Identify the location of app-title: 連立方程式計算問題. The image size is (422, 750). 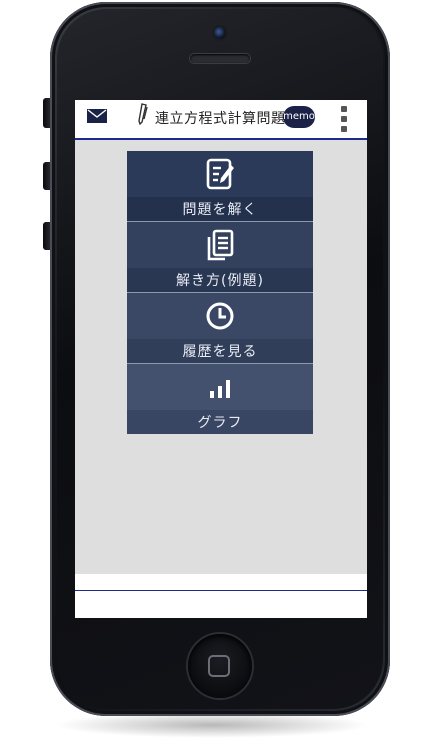
(220, 119).